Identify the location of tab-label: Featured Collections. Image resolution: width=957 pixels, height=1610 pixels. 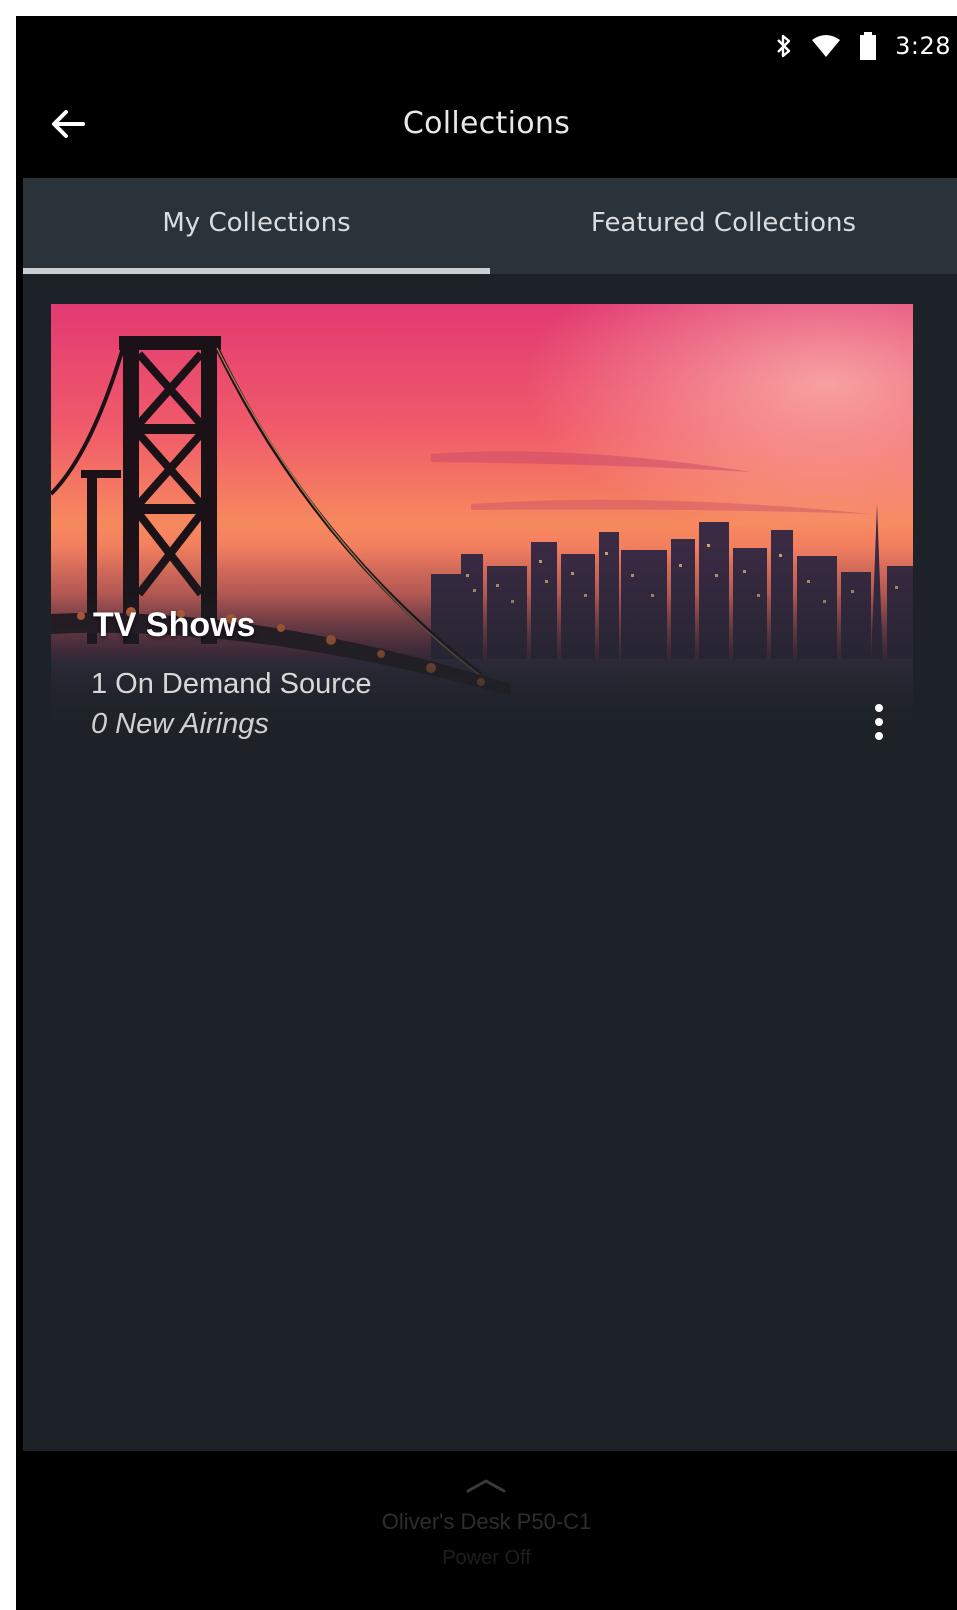
(723, 223).